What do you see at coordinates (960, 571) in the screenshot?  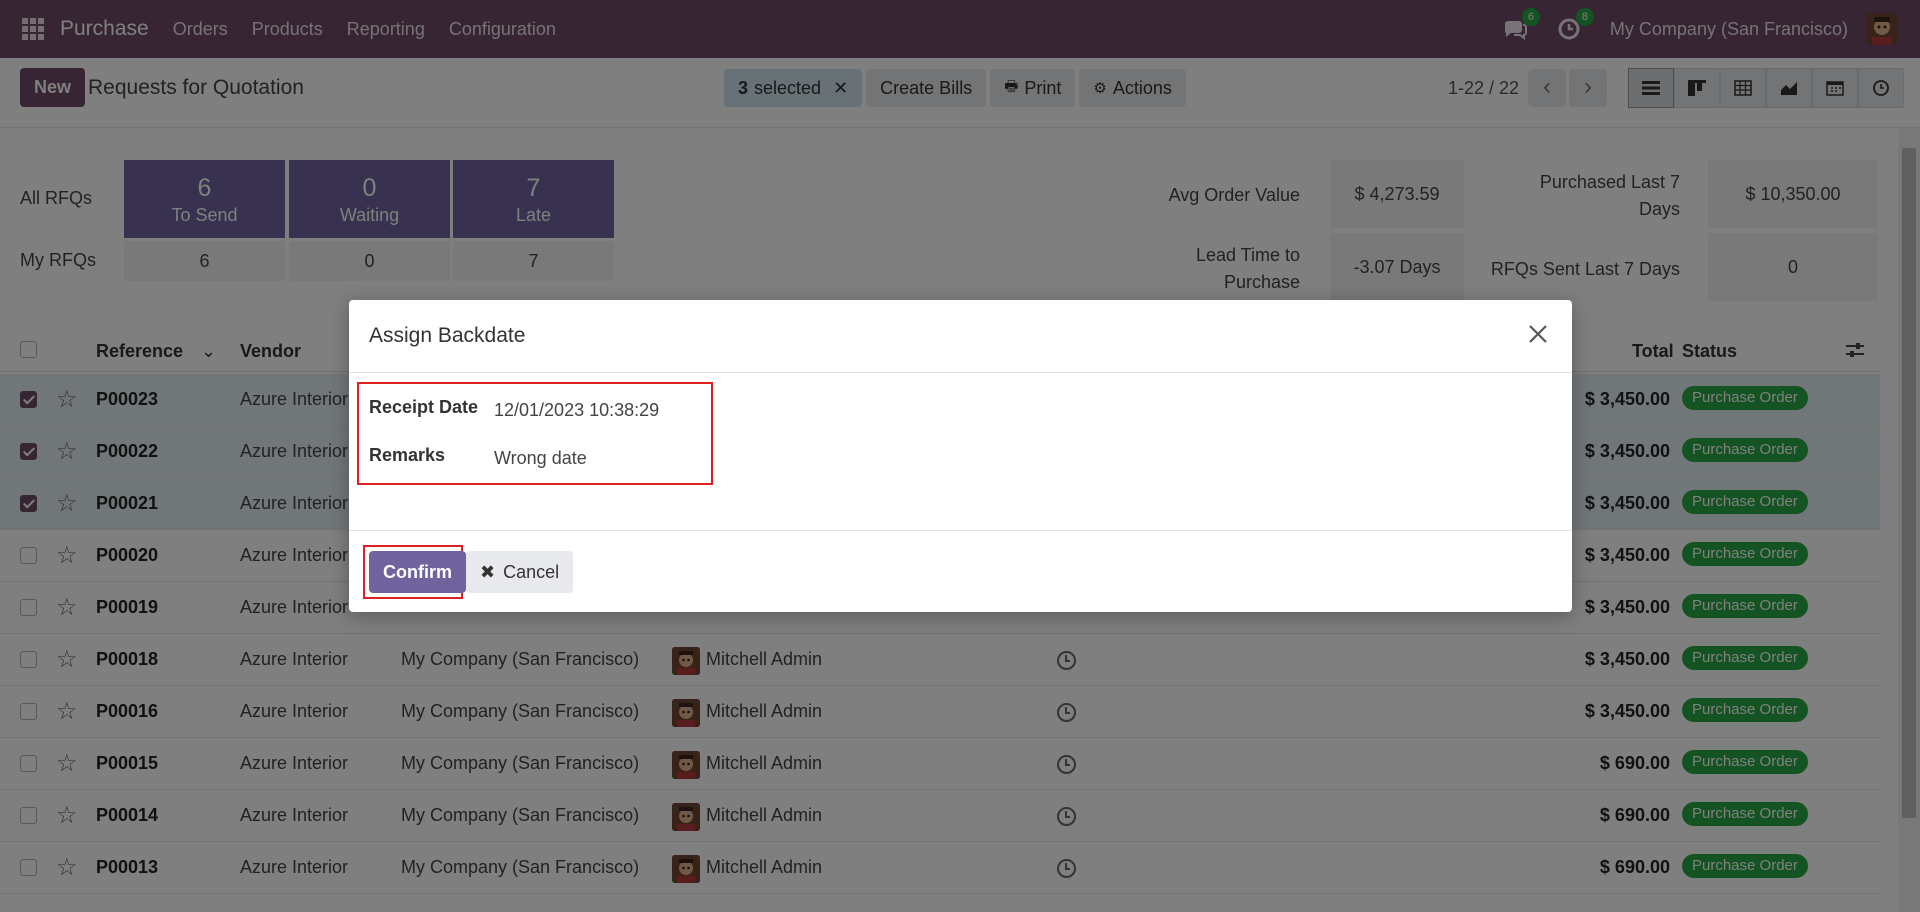 I see `dialog-footer: Confirm ✖ Cancel` at bounding box center [960, 571].